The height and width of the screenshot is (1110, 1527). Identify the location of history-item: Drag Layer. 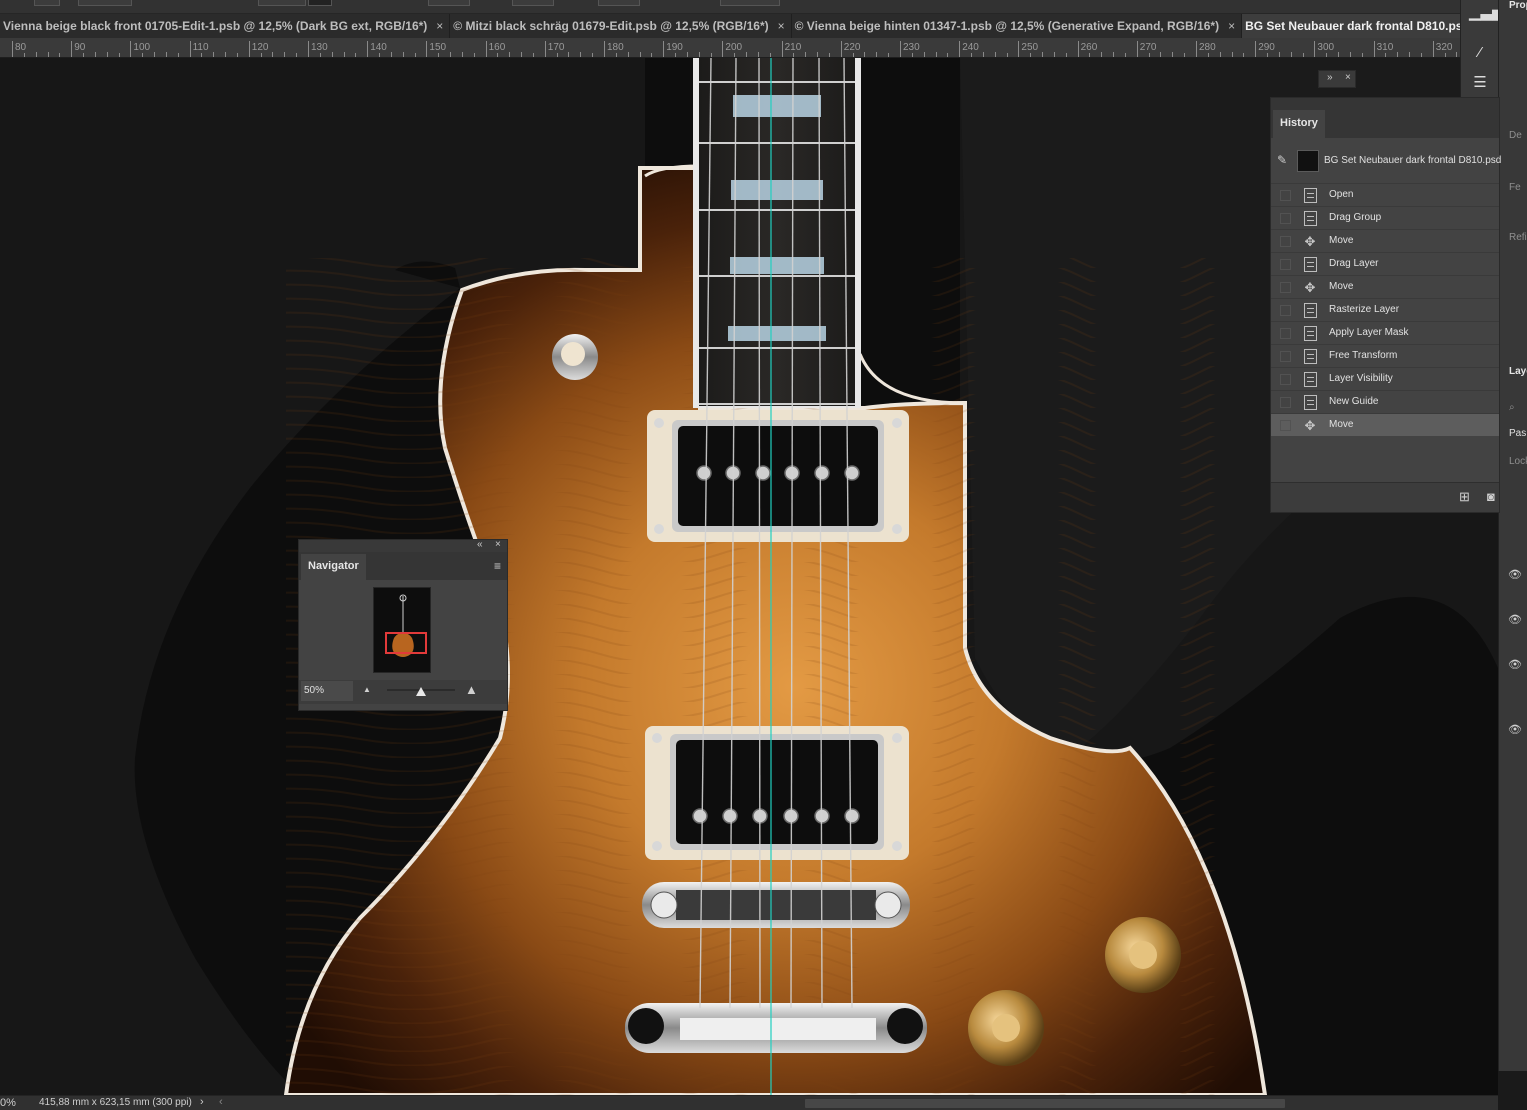
(1385, 263).